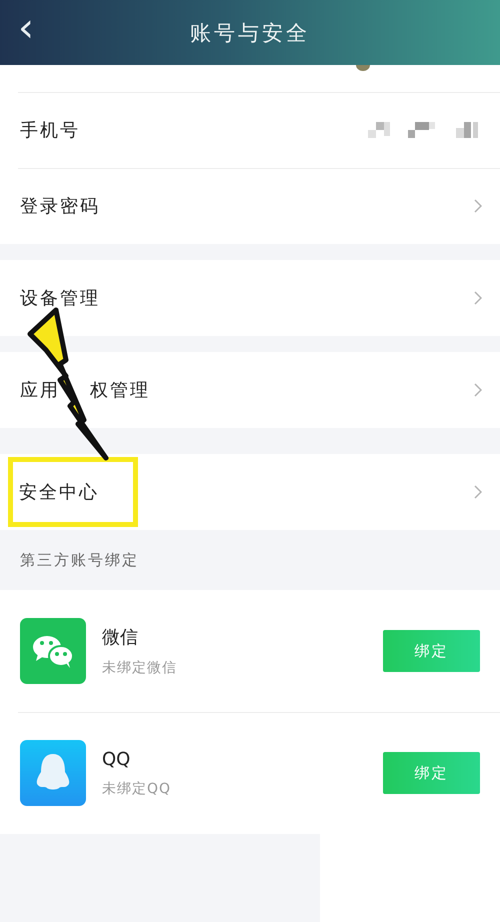 The image size is (500, 922). What do you see at coordinates (53, 773) in the screenshot?
I see `penguin-icon` at bounding box center [53, 773].